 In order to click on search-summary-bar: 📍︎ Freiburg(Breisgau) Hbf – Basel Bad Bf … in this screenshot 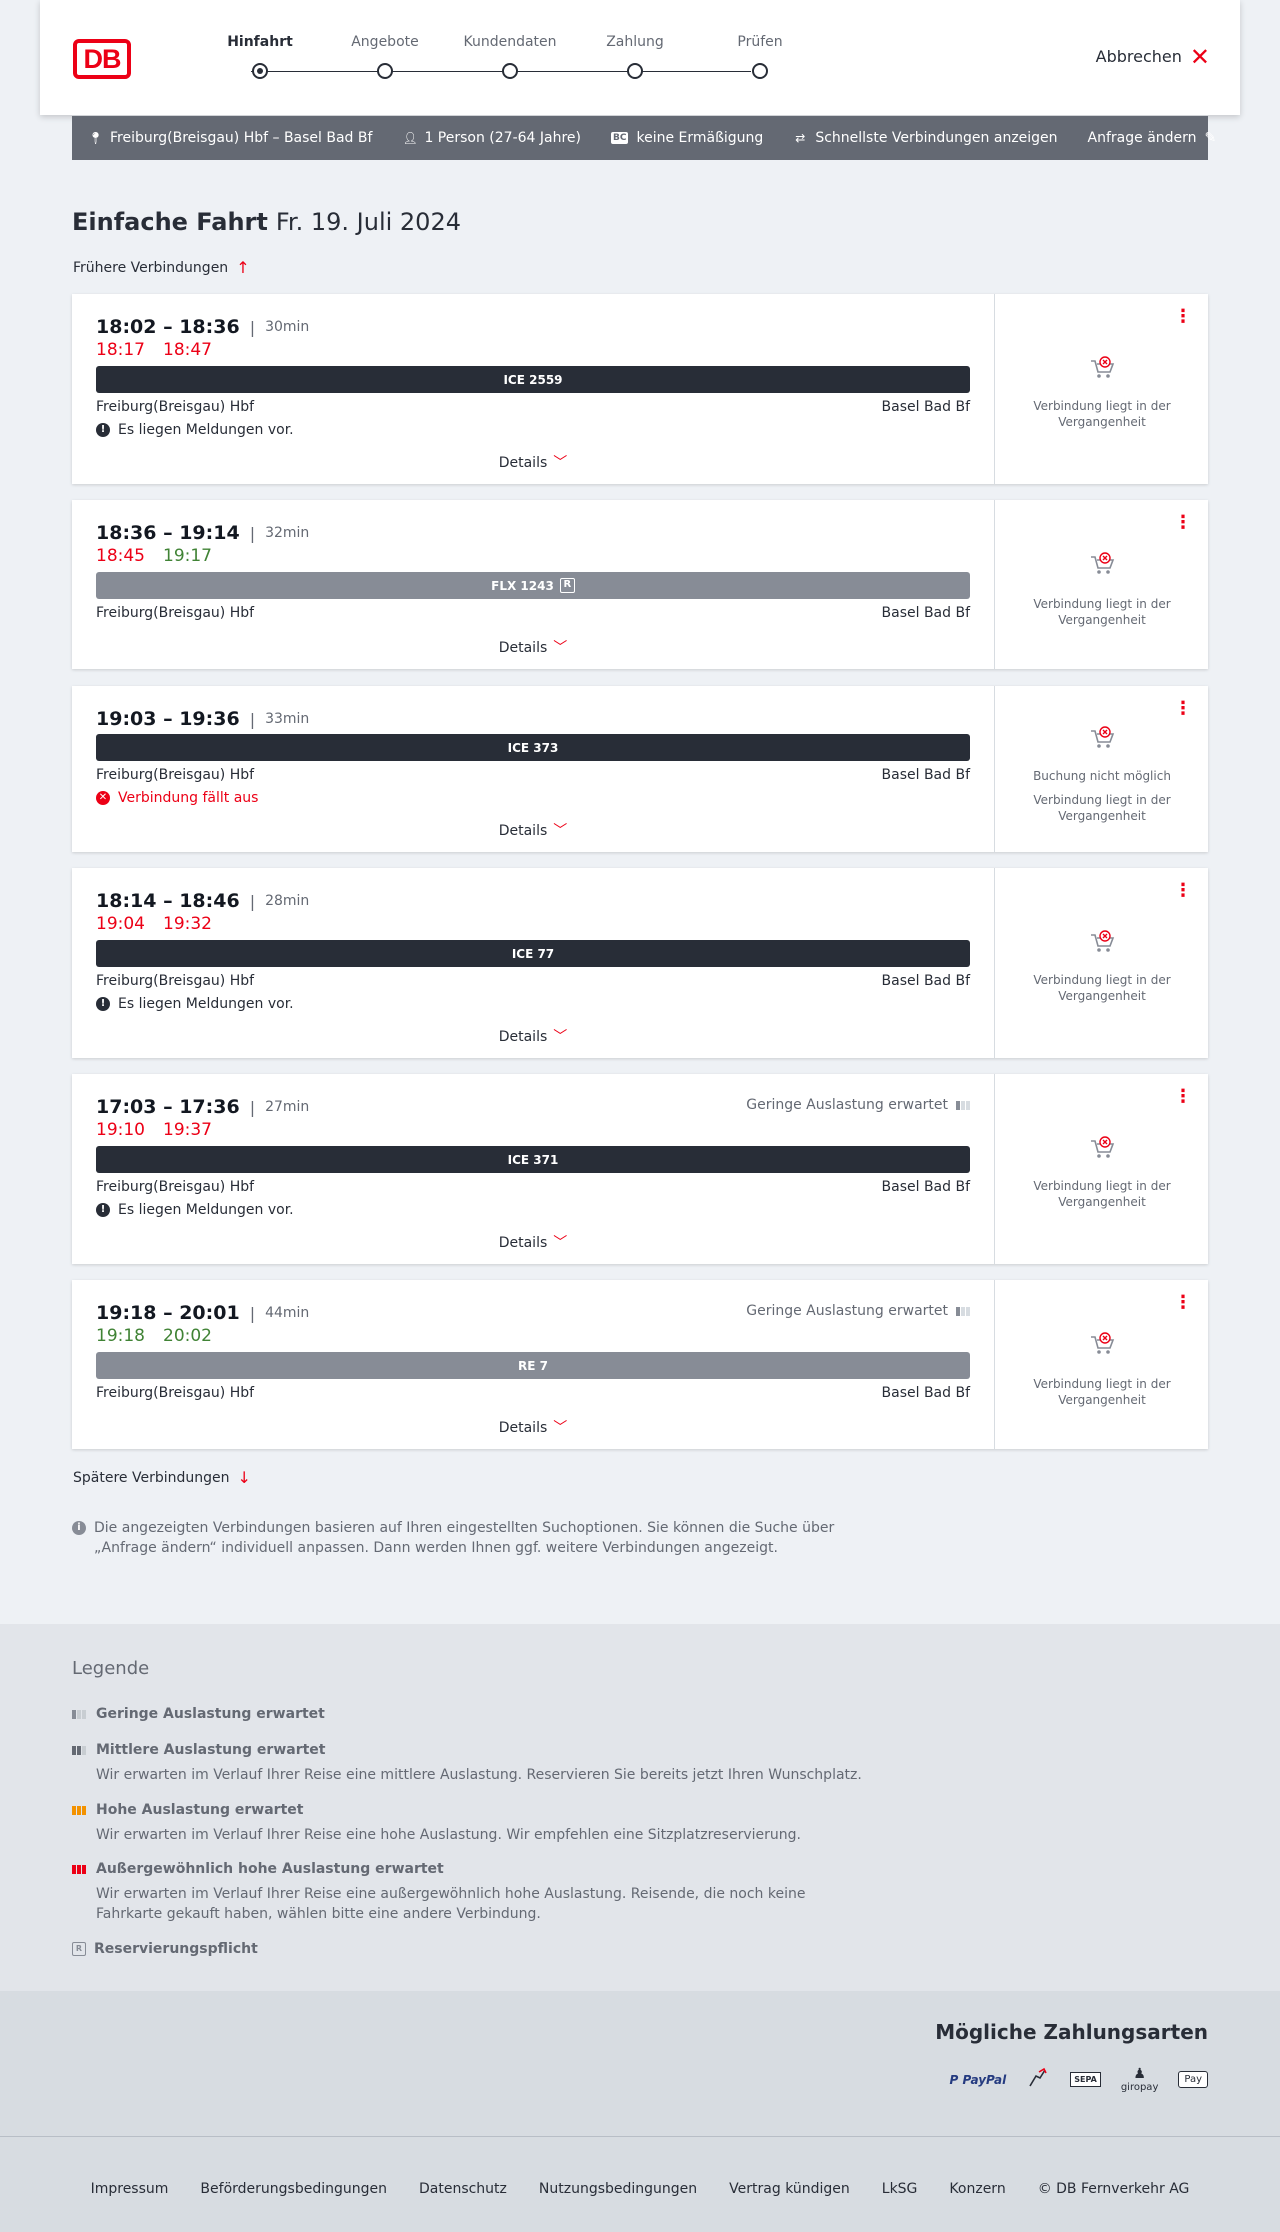, I will do `click(644, 138)`.